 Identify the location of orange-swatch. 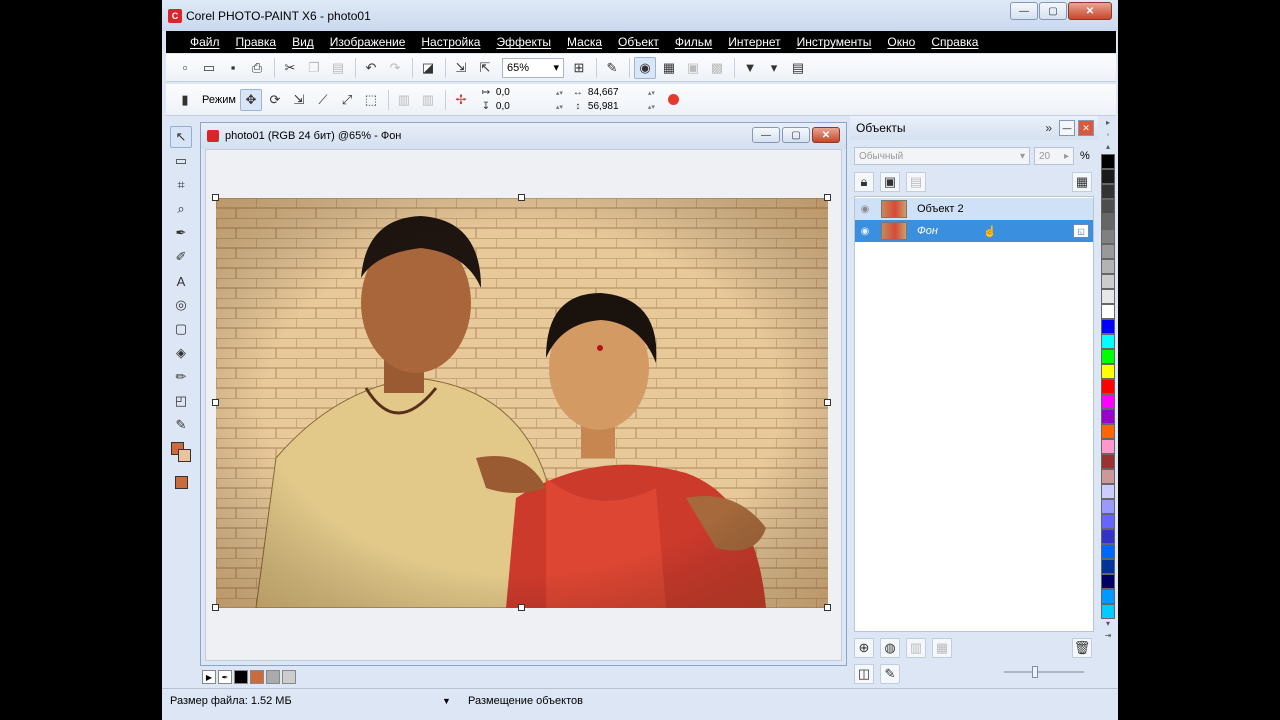
(257, 677).